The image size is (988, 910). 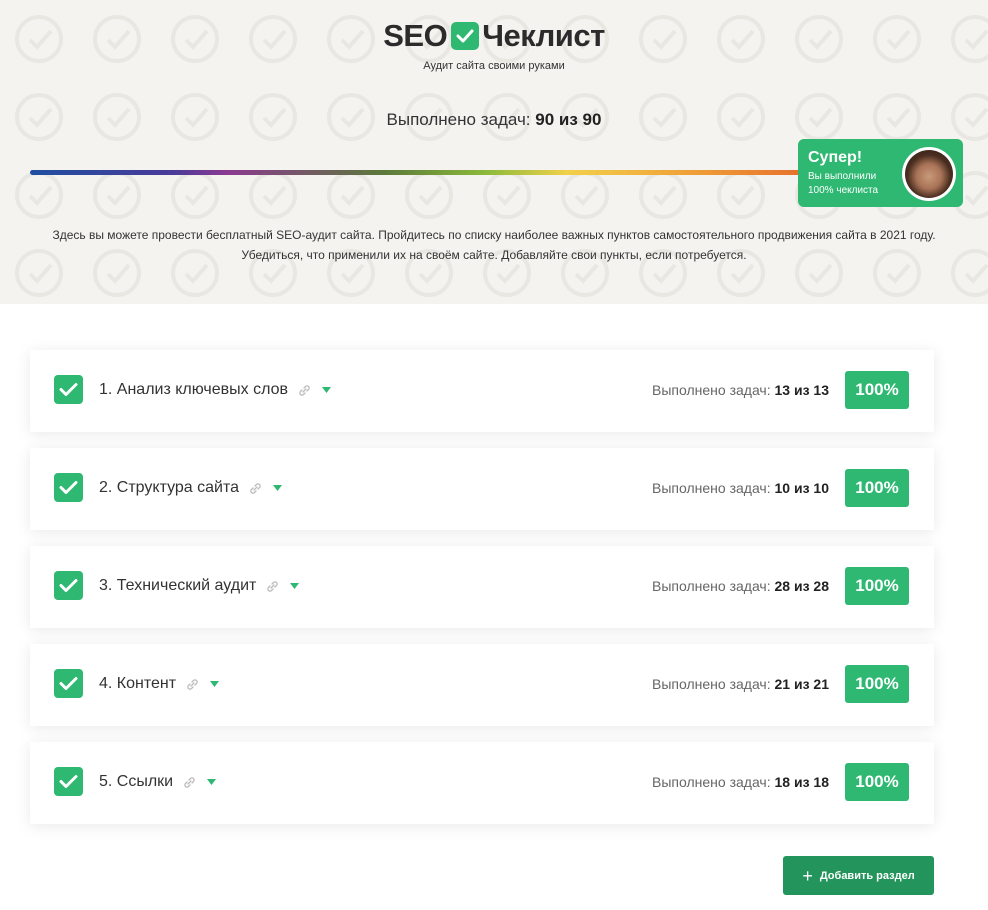 What do you see at coordinates (802, 488) in the screenshot?
I see `section-stats-value: 10 из 10` at bounding box center [802, 488].